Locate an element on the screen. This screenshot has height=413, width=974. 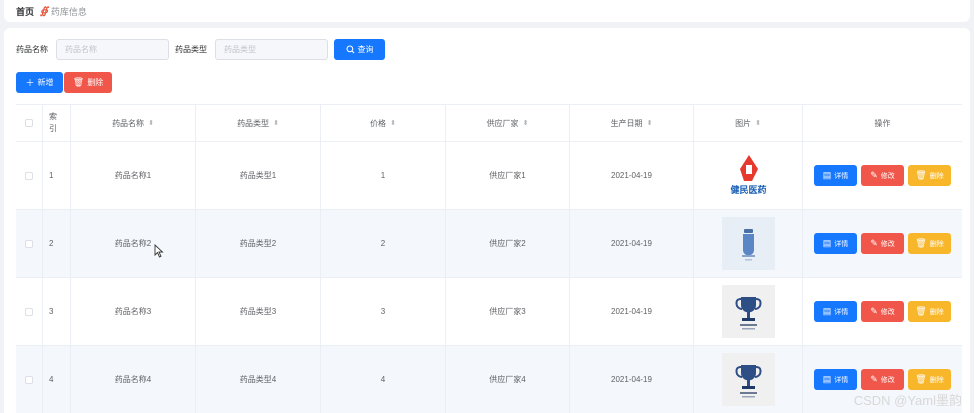
header-supplier: 供应厂家 ⬍ is located at coordinates (508, 123).